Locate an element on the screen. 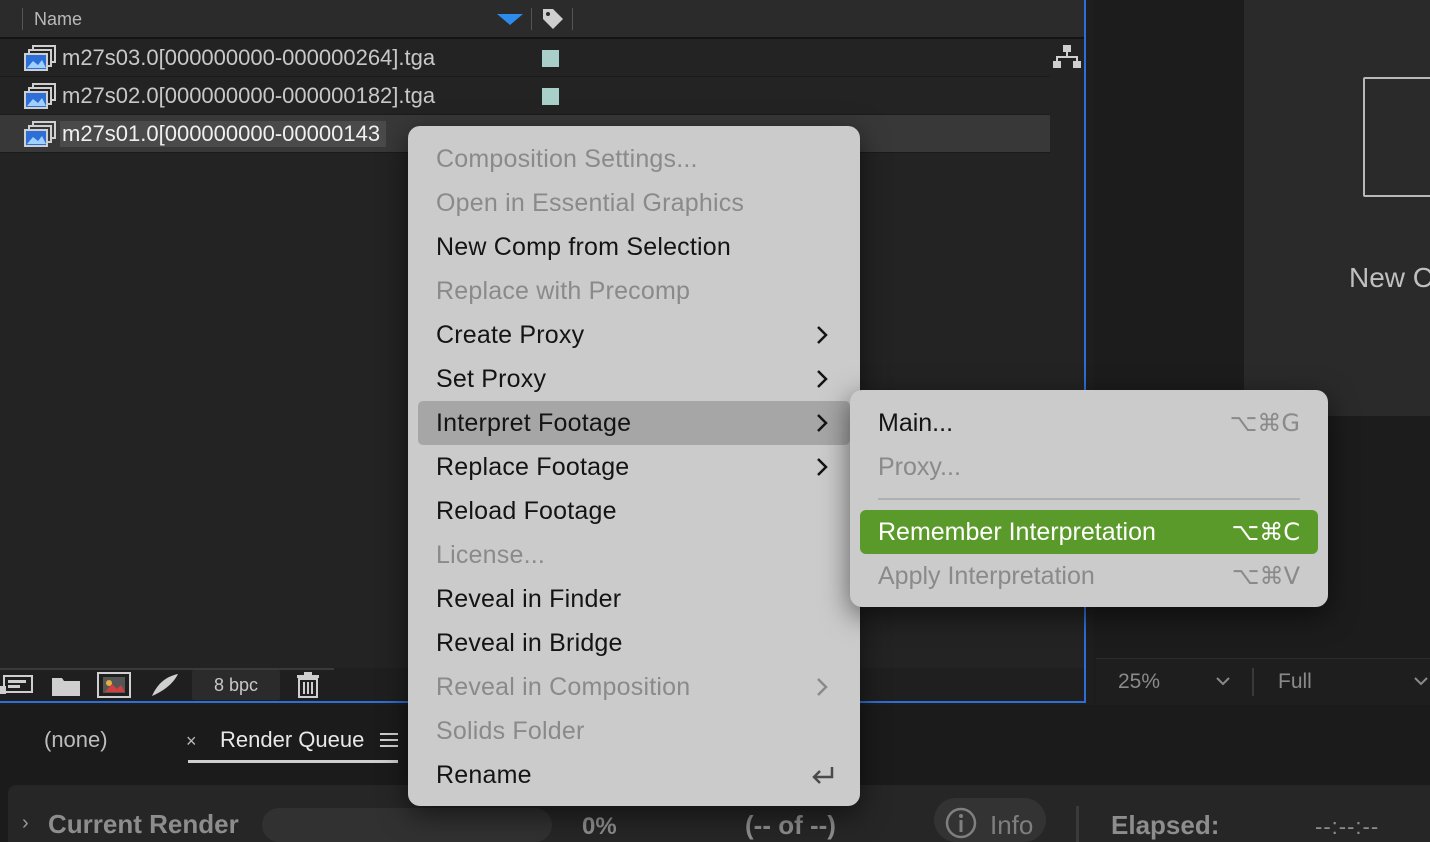  menu-item-new-comp-from-selection: New Comp from Selection is located at coordinates (634, 247).